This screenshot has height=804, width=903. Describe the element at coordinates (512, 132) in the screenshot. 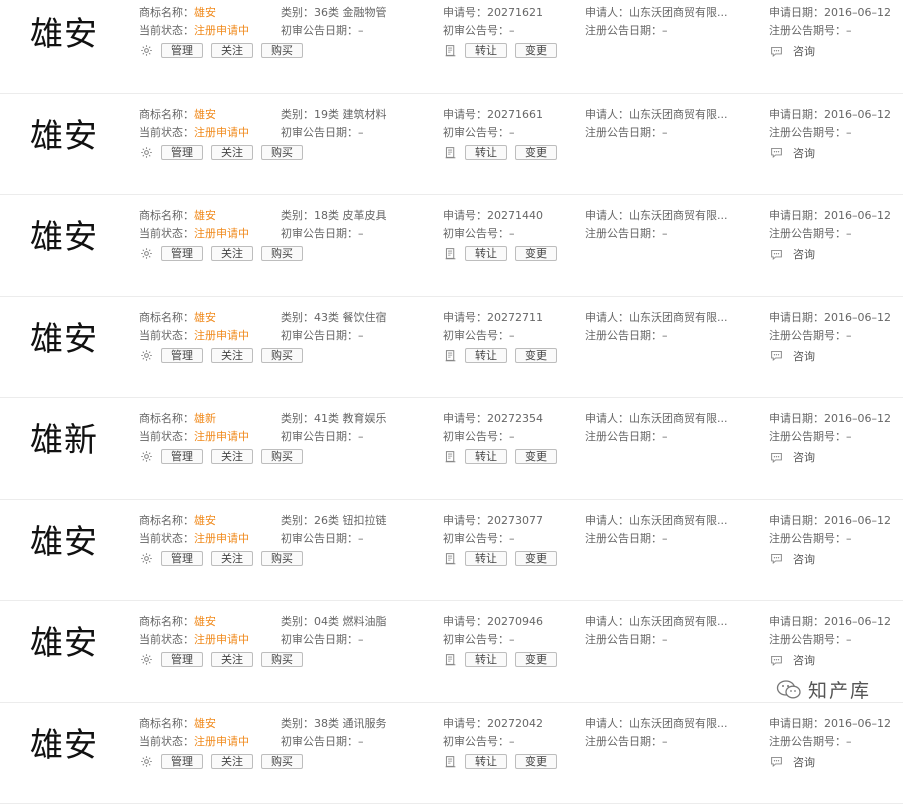

I see `first-pub-no-value: –` at that location.